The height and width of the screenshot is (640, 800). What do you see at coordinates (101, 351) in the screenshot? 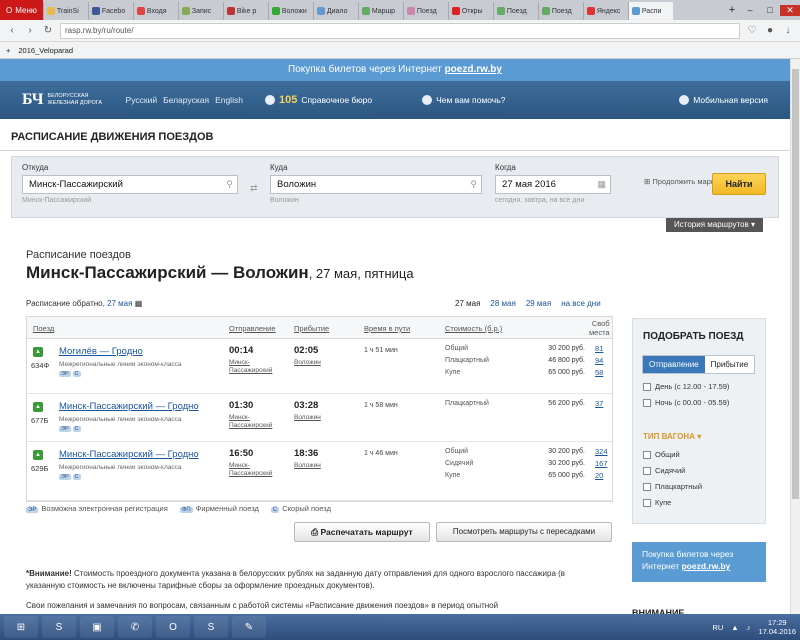
I see `train-name-link: Могилёв — Гродно` at bounding box center [101, 351].